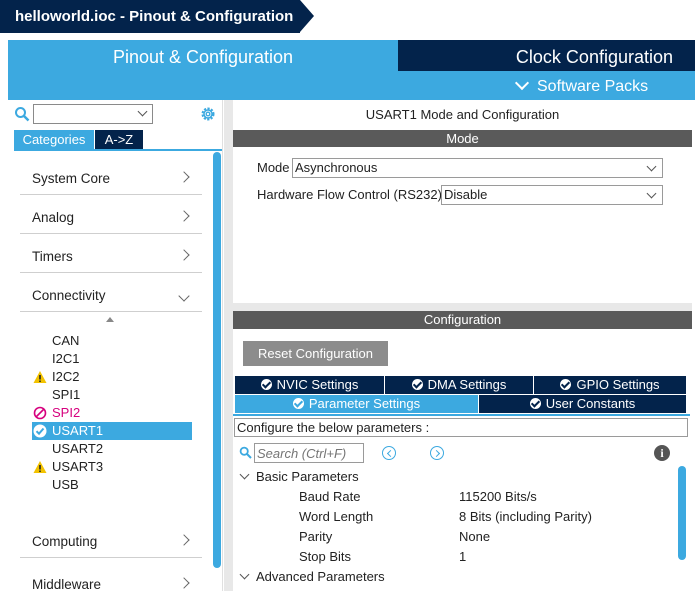 The width and height of the screenshot is (695, 600). I want to click on search-next-button, so click(437, 453).